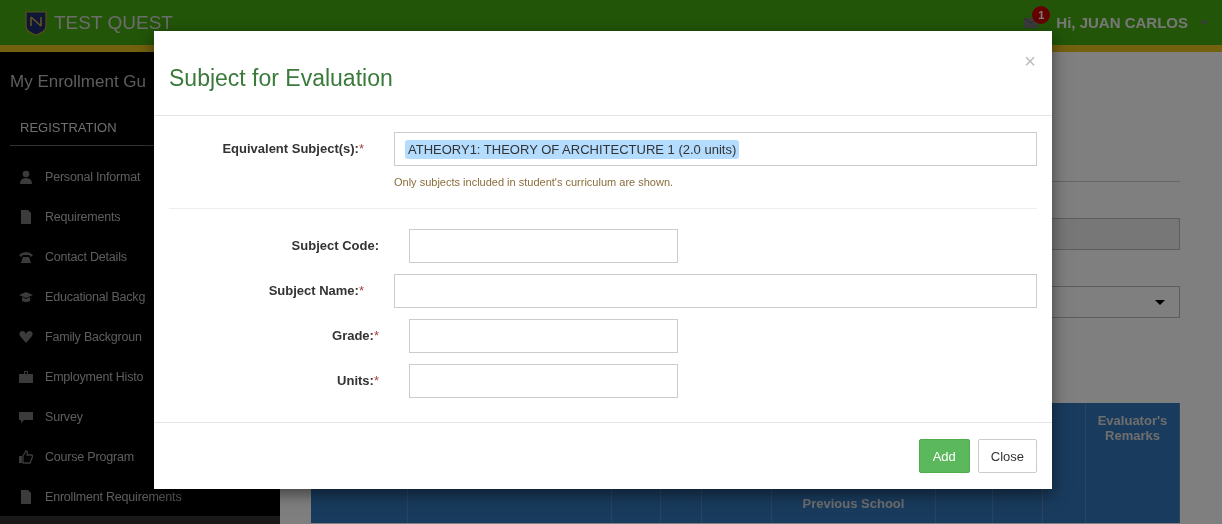 The width and height of the screenshot is (1222, 524). What do you see at coordinates (64, 417) in the screenshot?
I see `sidebar-item: Survey` at bounding box center [64, 417].